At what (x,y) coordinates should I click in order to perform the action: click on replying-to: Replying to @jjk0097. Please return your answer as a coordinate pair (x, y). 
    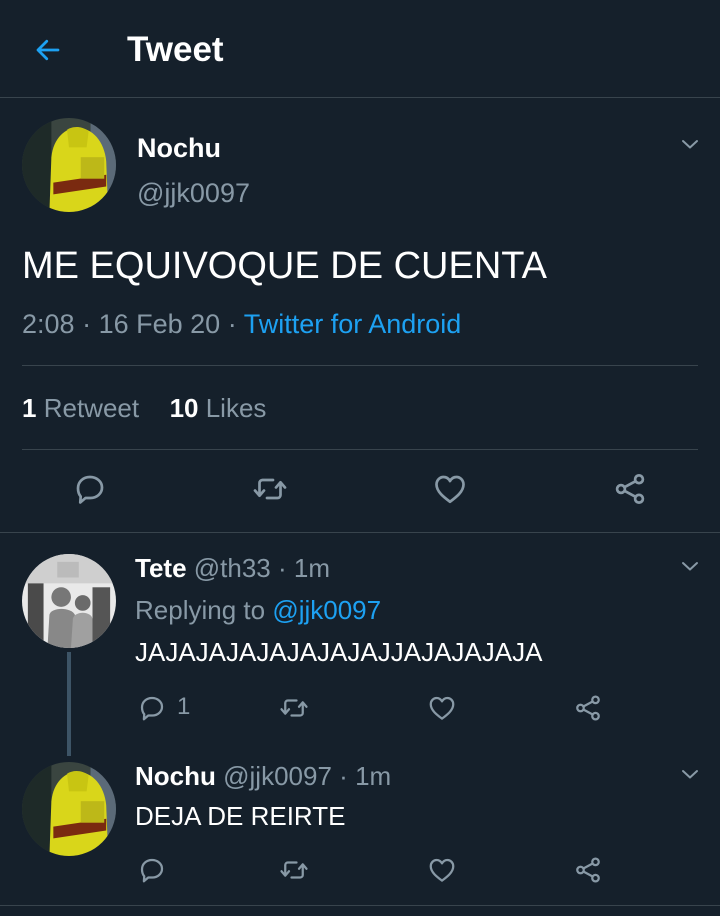
    Looking at the image, I should click on (258, 610).